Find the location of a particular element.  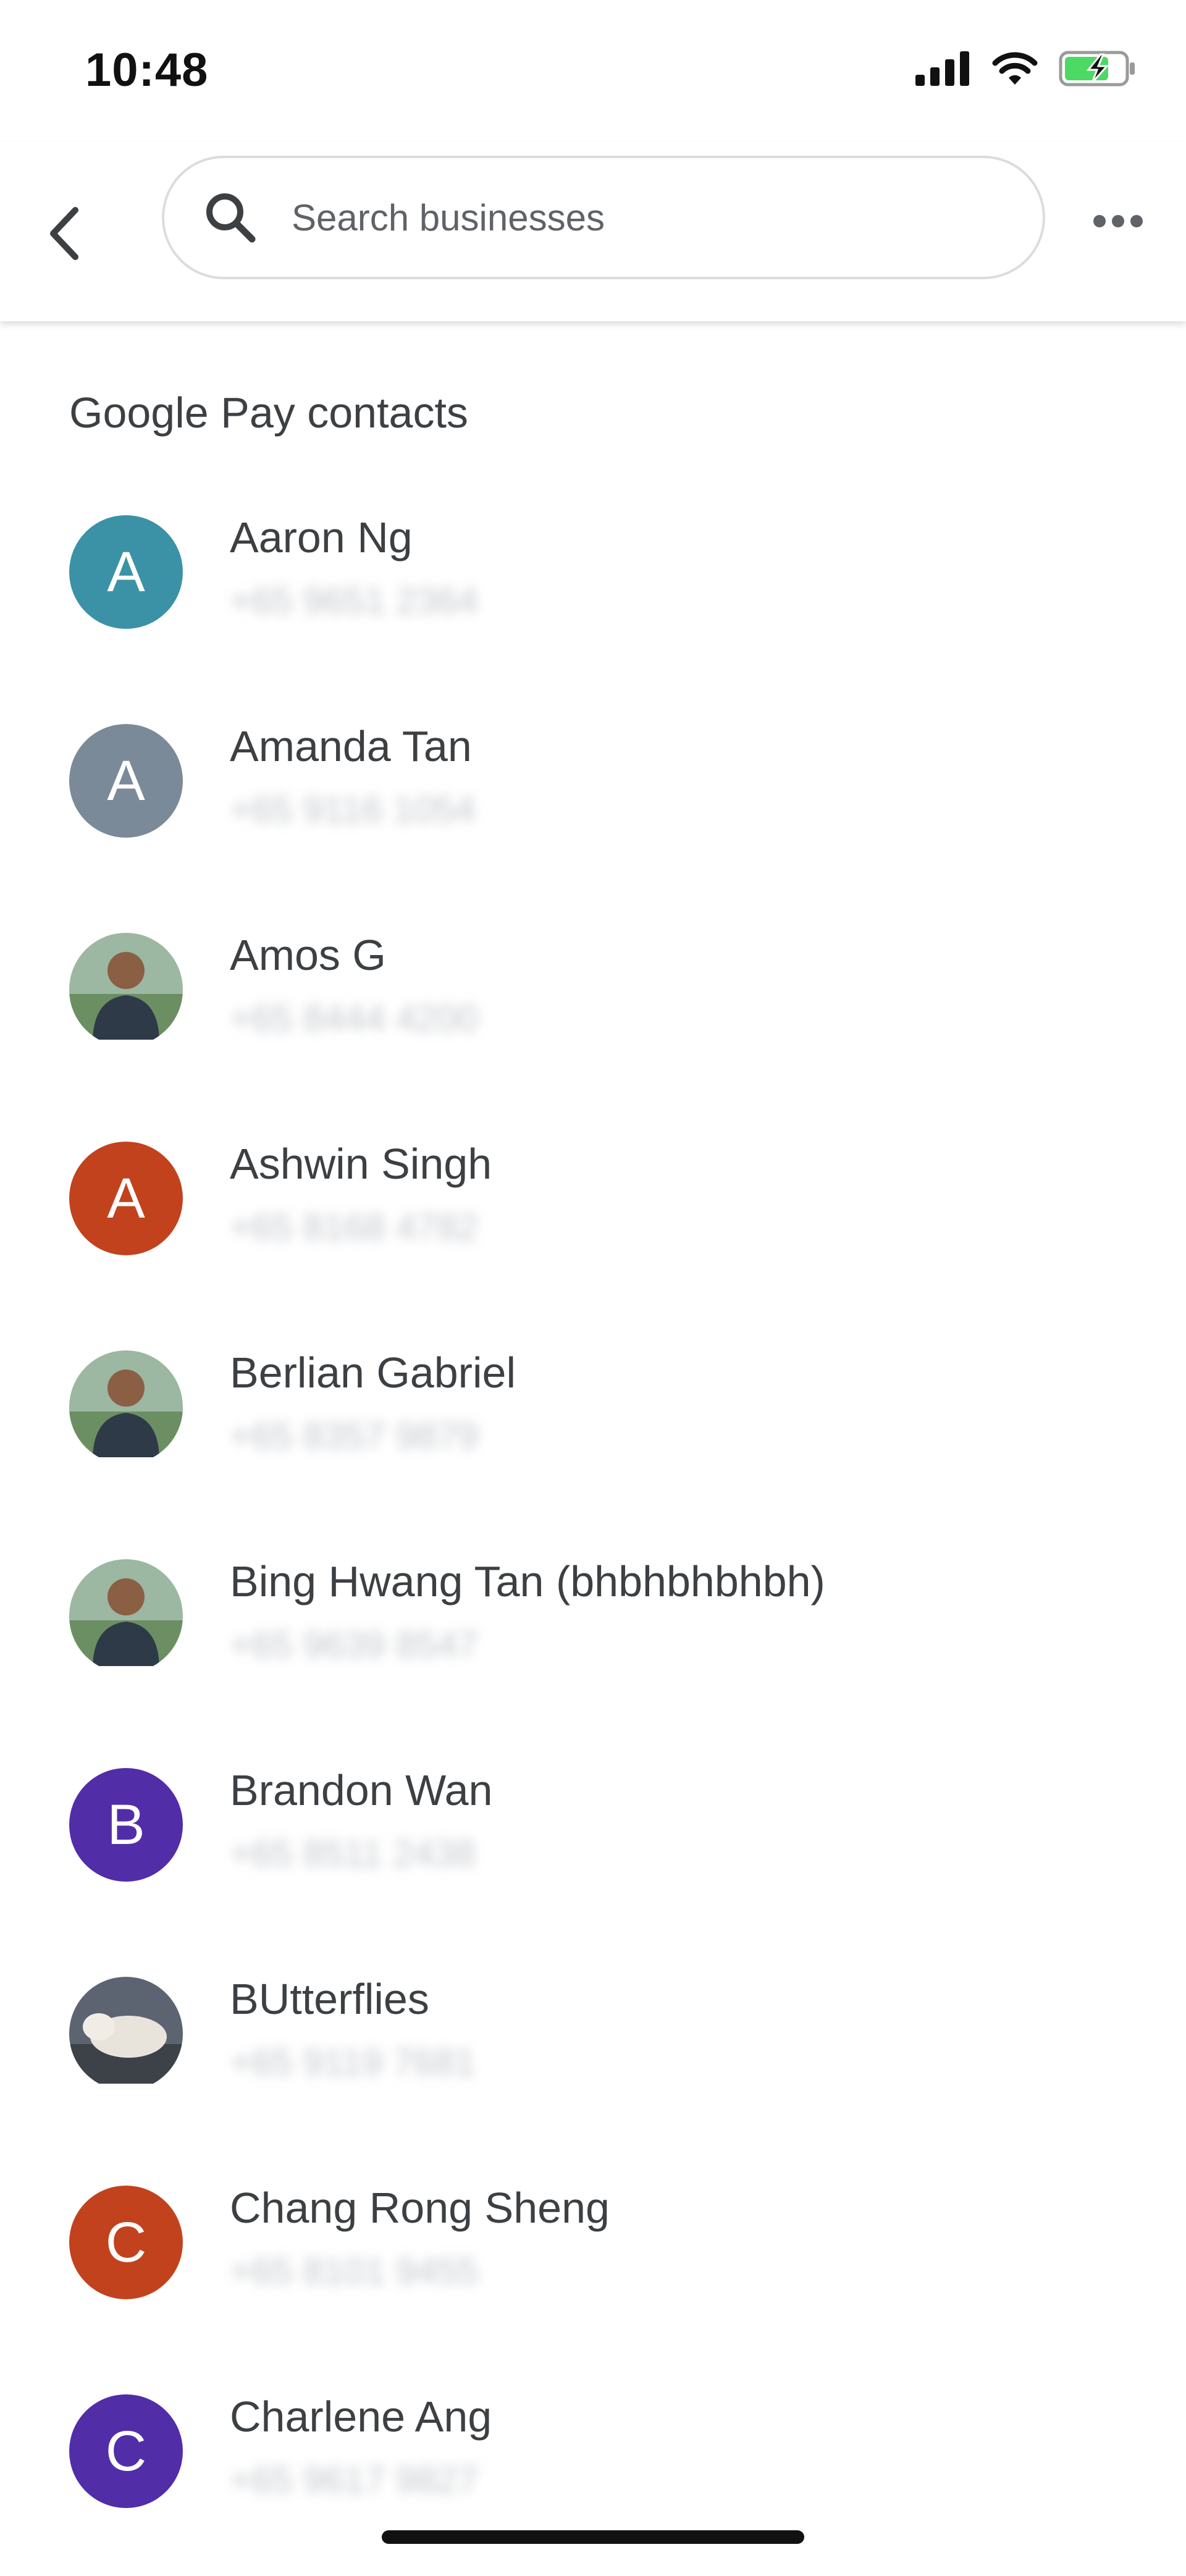

contact-phone: +65 8511 2438 is located at coordinates (353, 1853).